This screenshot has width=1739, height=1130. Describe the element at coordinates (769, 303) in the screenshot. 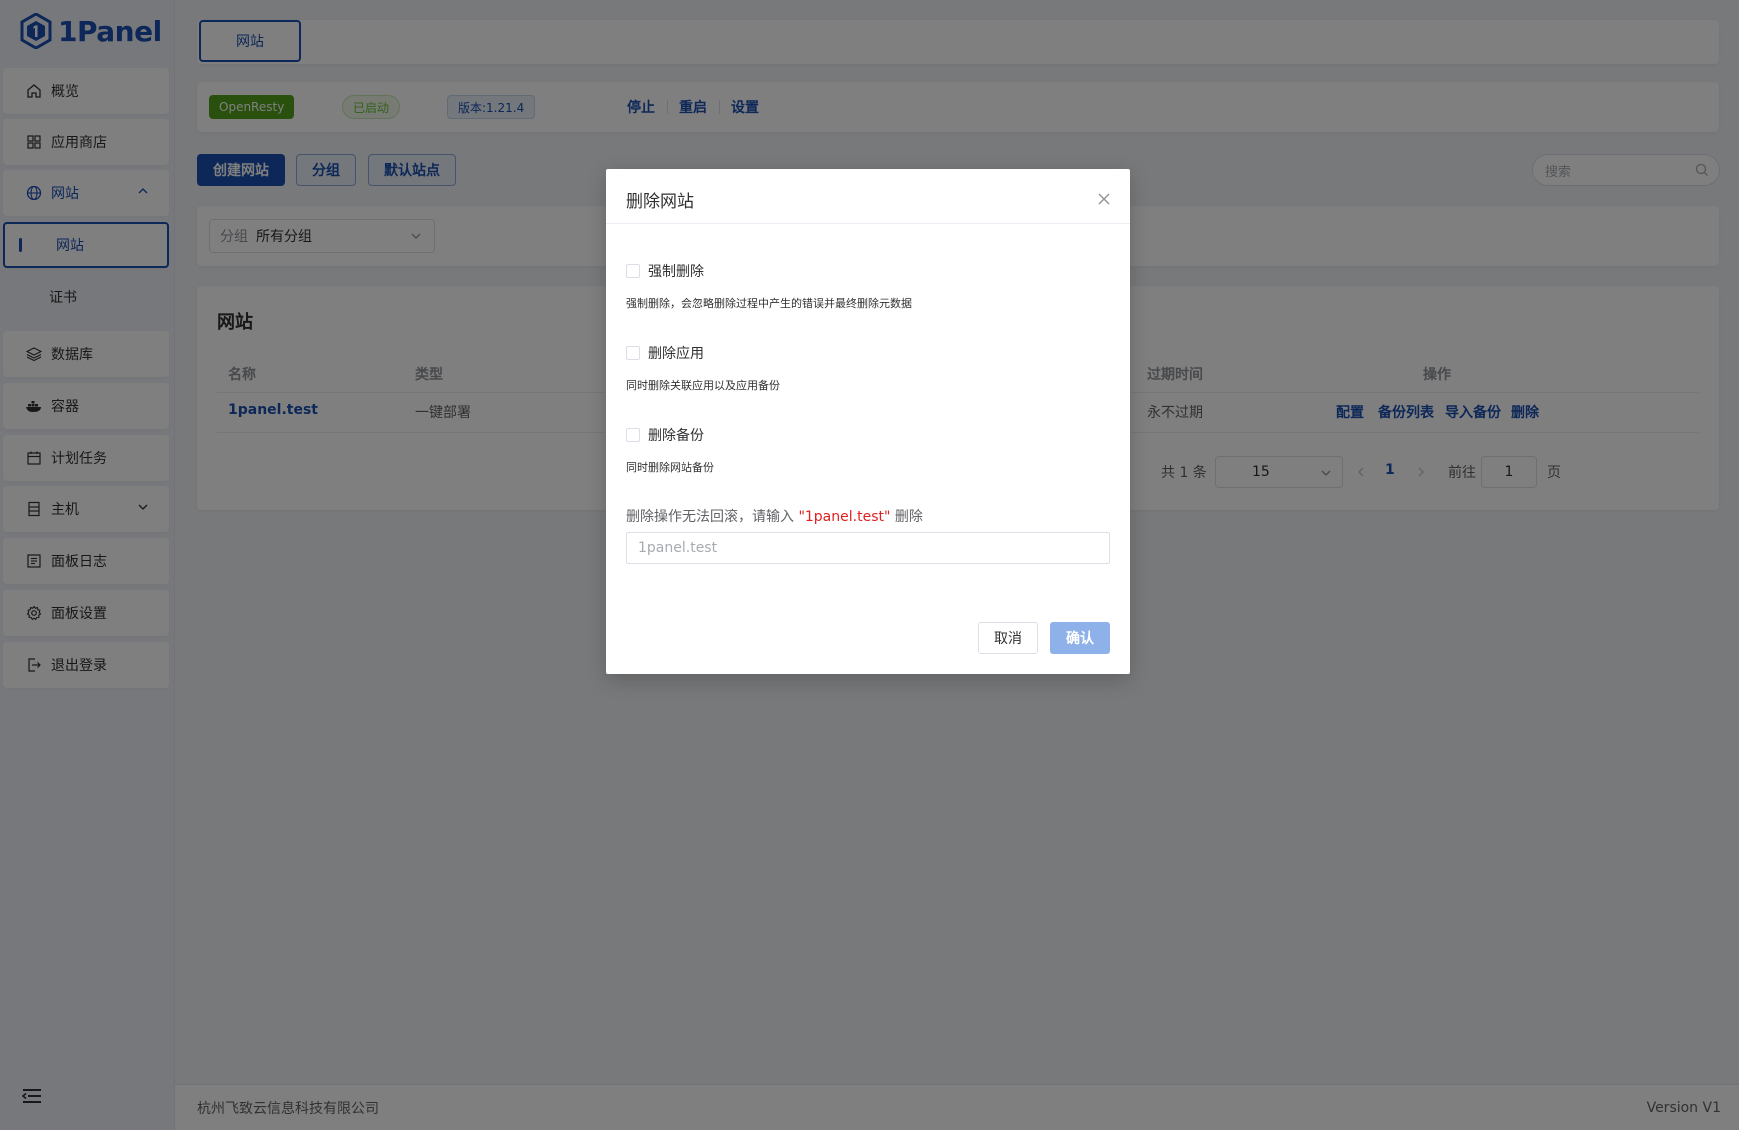

I see `checkbox-hint: 强制删除，会忽略删除过程中产生的错误并最终删除元数据` at that location.